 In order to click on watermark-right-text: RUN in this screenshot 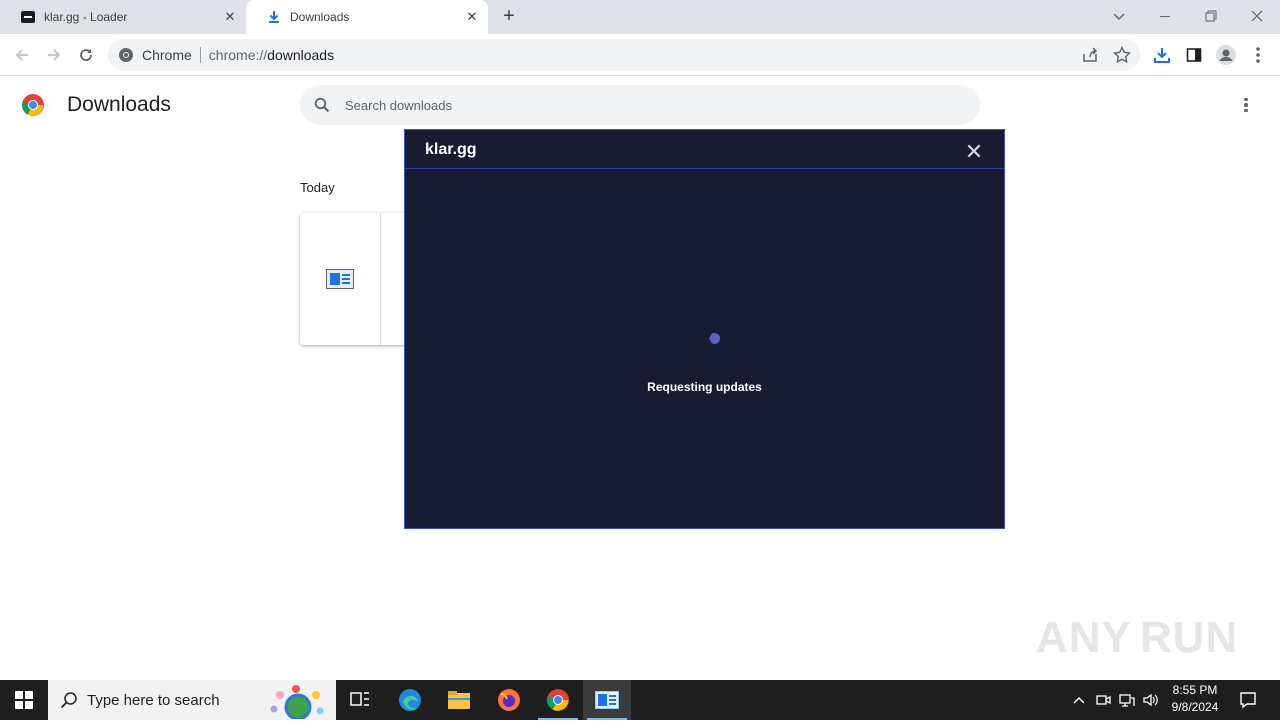, I will do `click(1189, 637)`.